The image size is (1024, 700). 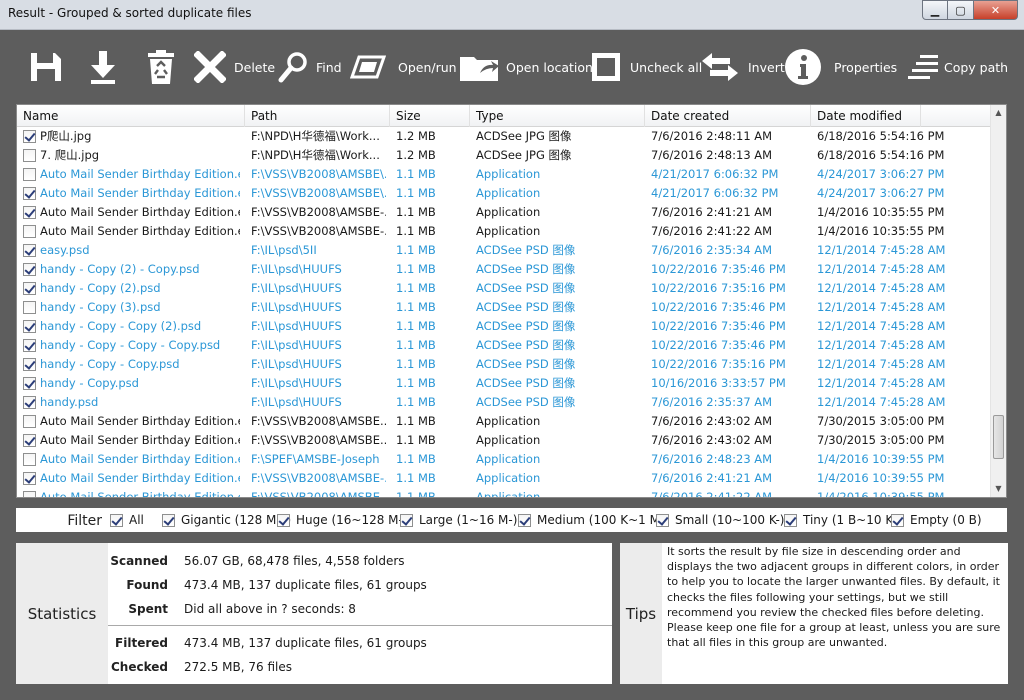 What do you see at coordinates (998, 489) in the screenshot?
I see `scroll-down-arrow-icon: ▼` at bounding box center [998, 489].